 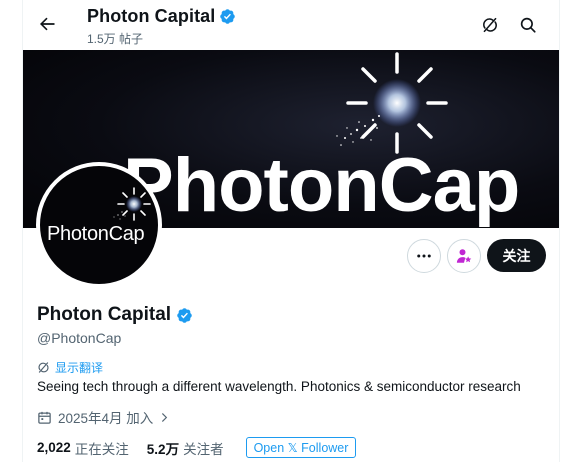 What do you see at coordinates (151, 16) in the screenshot?
I see `header-title: Photon Capital` at bounding box center [151, 16].